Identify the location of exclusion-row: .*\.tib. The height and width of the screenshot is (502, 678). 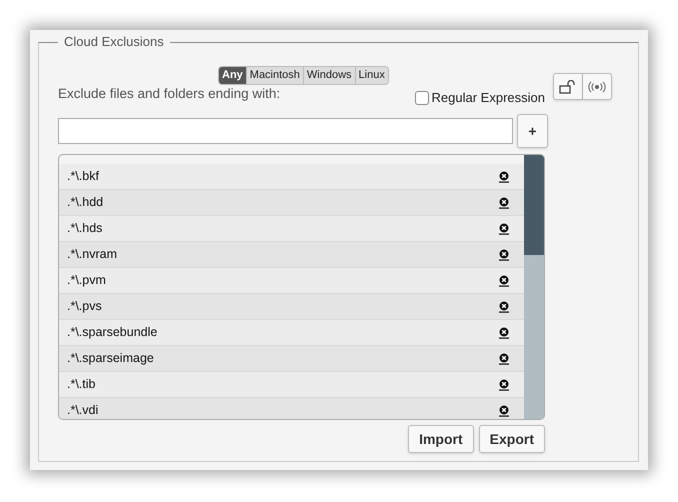
(291, 385).